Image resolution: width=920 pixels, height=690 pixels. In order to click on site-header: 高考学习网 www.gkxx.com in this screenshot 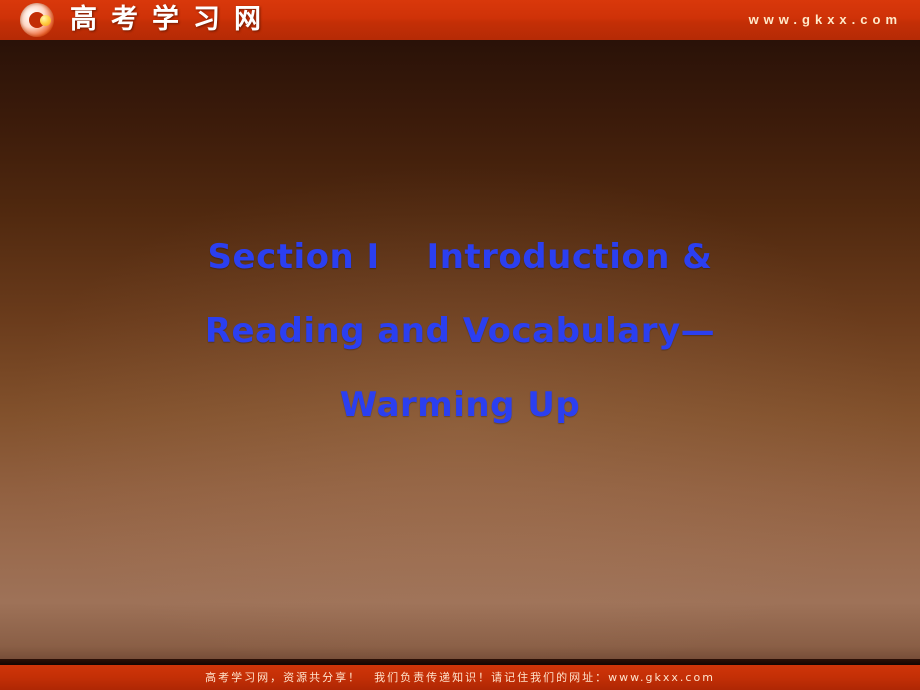, I will do `click(460, 20)`.